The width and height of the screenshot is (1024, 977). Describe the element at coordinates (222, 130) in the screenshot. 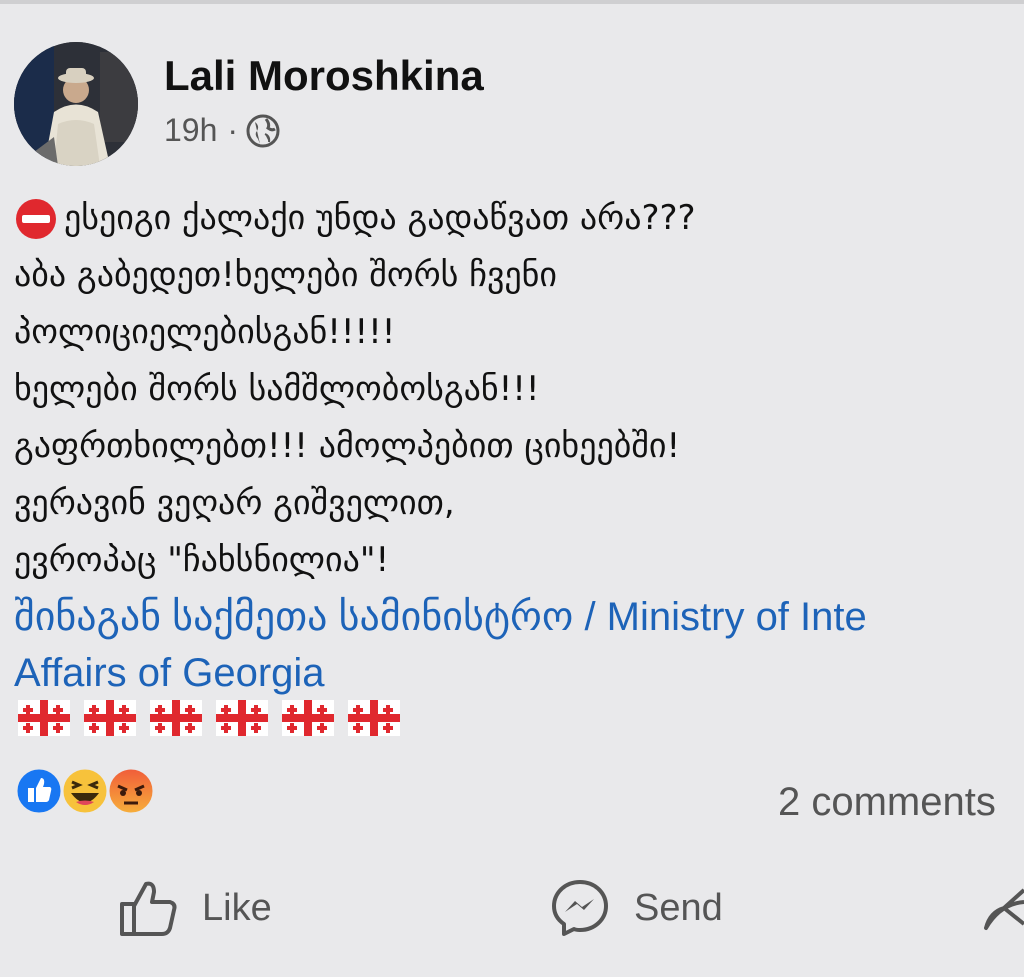

I see `post-meta: 19h ·` at that location.